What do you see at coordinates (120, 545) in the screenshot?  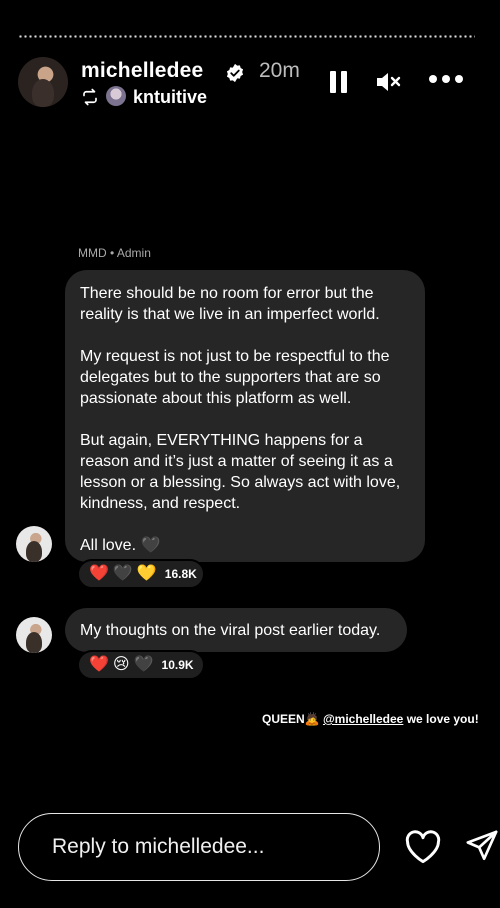 I see `message-paragraph: All love. 🖤` at bounding box center [120, 545].